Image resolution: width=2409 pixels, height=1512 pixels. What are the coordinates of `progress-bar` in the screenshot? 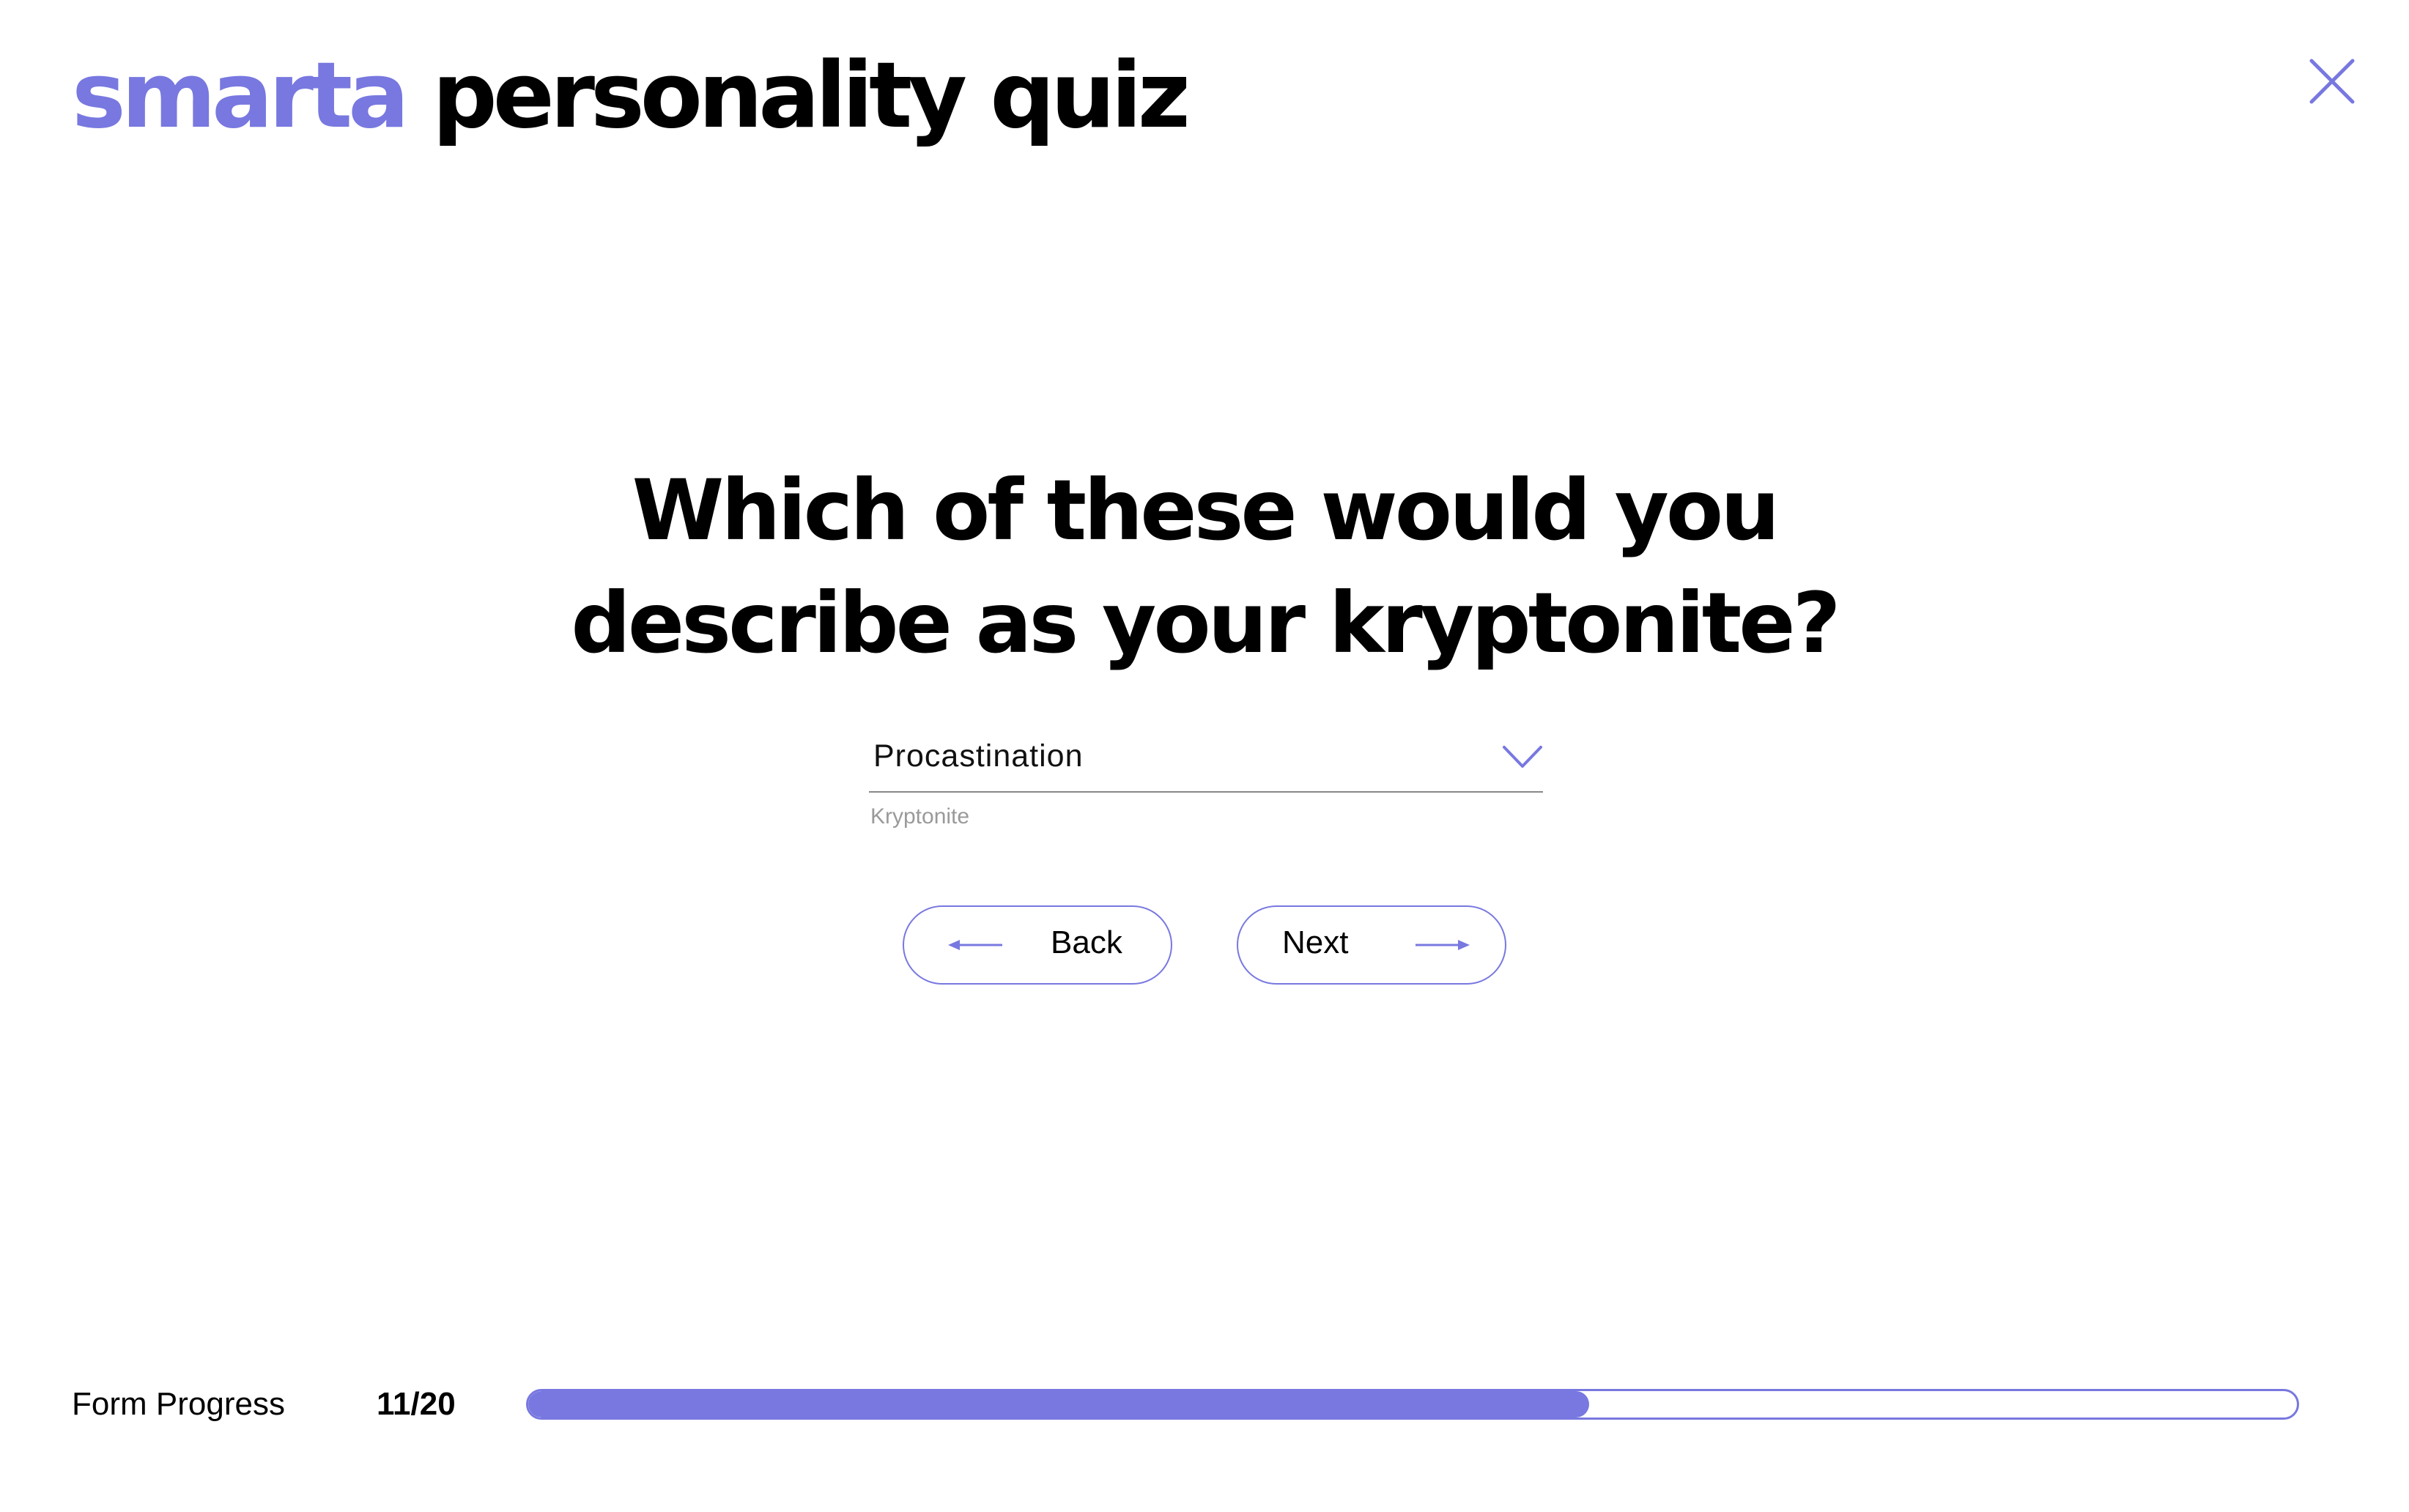 It's located at (1412, 1404).